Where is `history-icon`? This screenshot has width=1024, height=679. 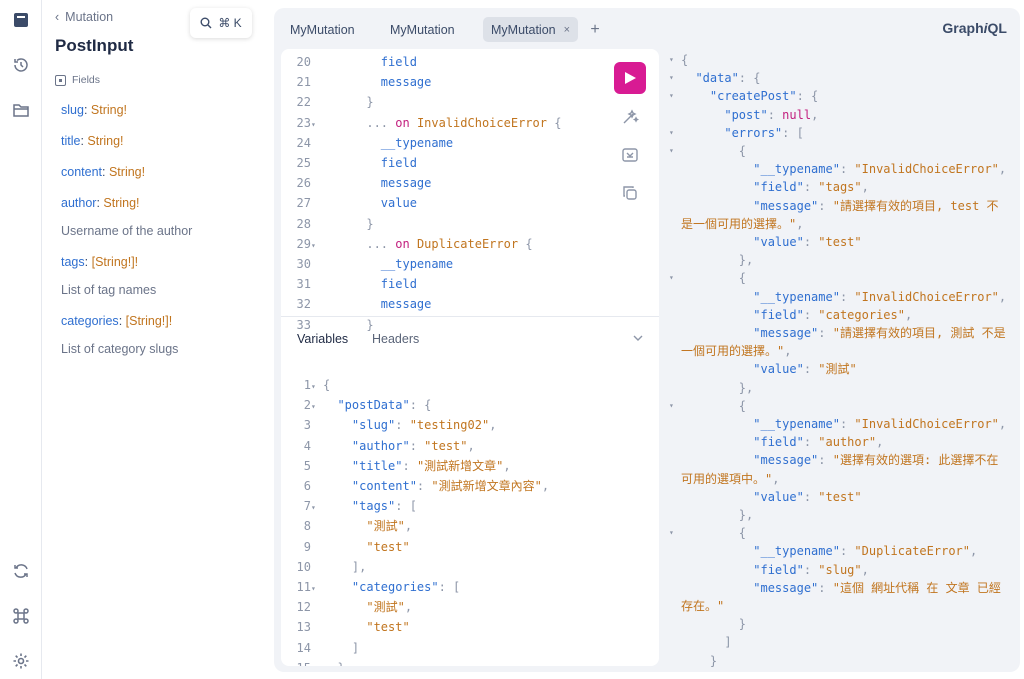 history-icon is located at coordinates (21, 65).